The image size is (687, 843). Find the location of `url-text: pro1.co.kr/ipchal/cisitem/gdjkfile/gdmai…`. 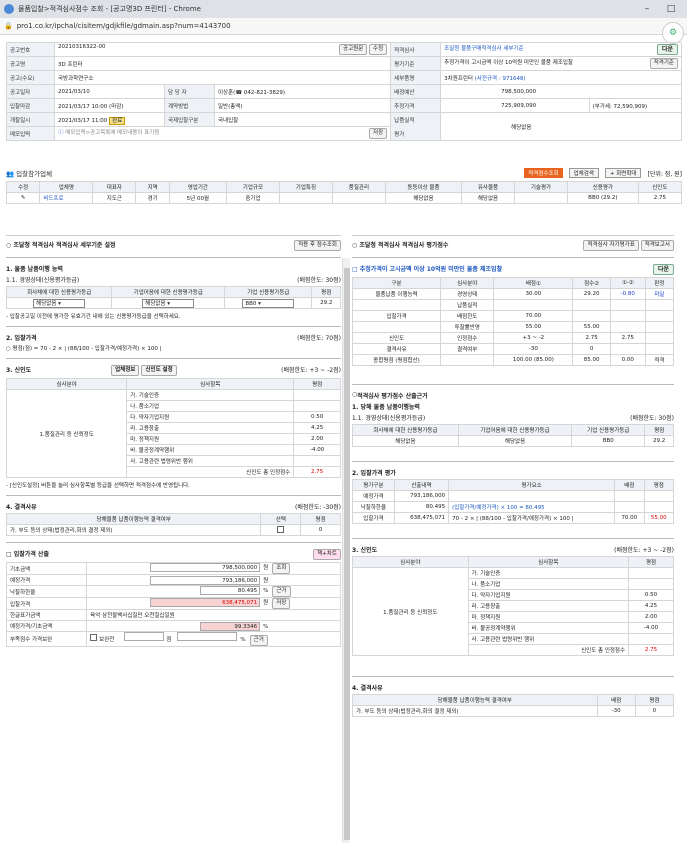

url-text: pro1.co.kr/ipchal/cisitem/gdjkfile/gdmai… is located at coordinates (124, 26).